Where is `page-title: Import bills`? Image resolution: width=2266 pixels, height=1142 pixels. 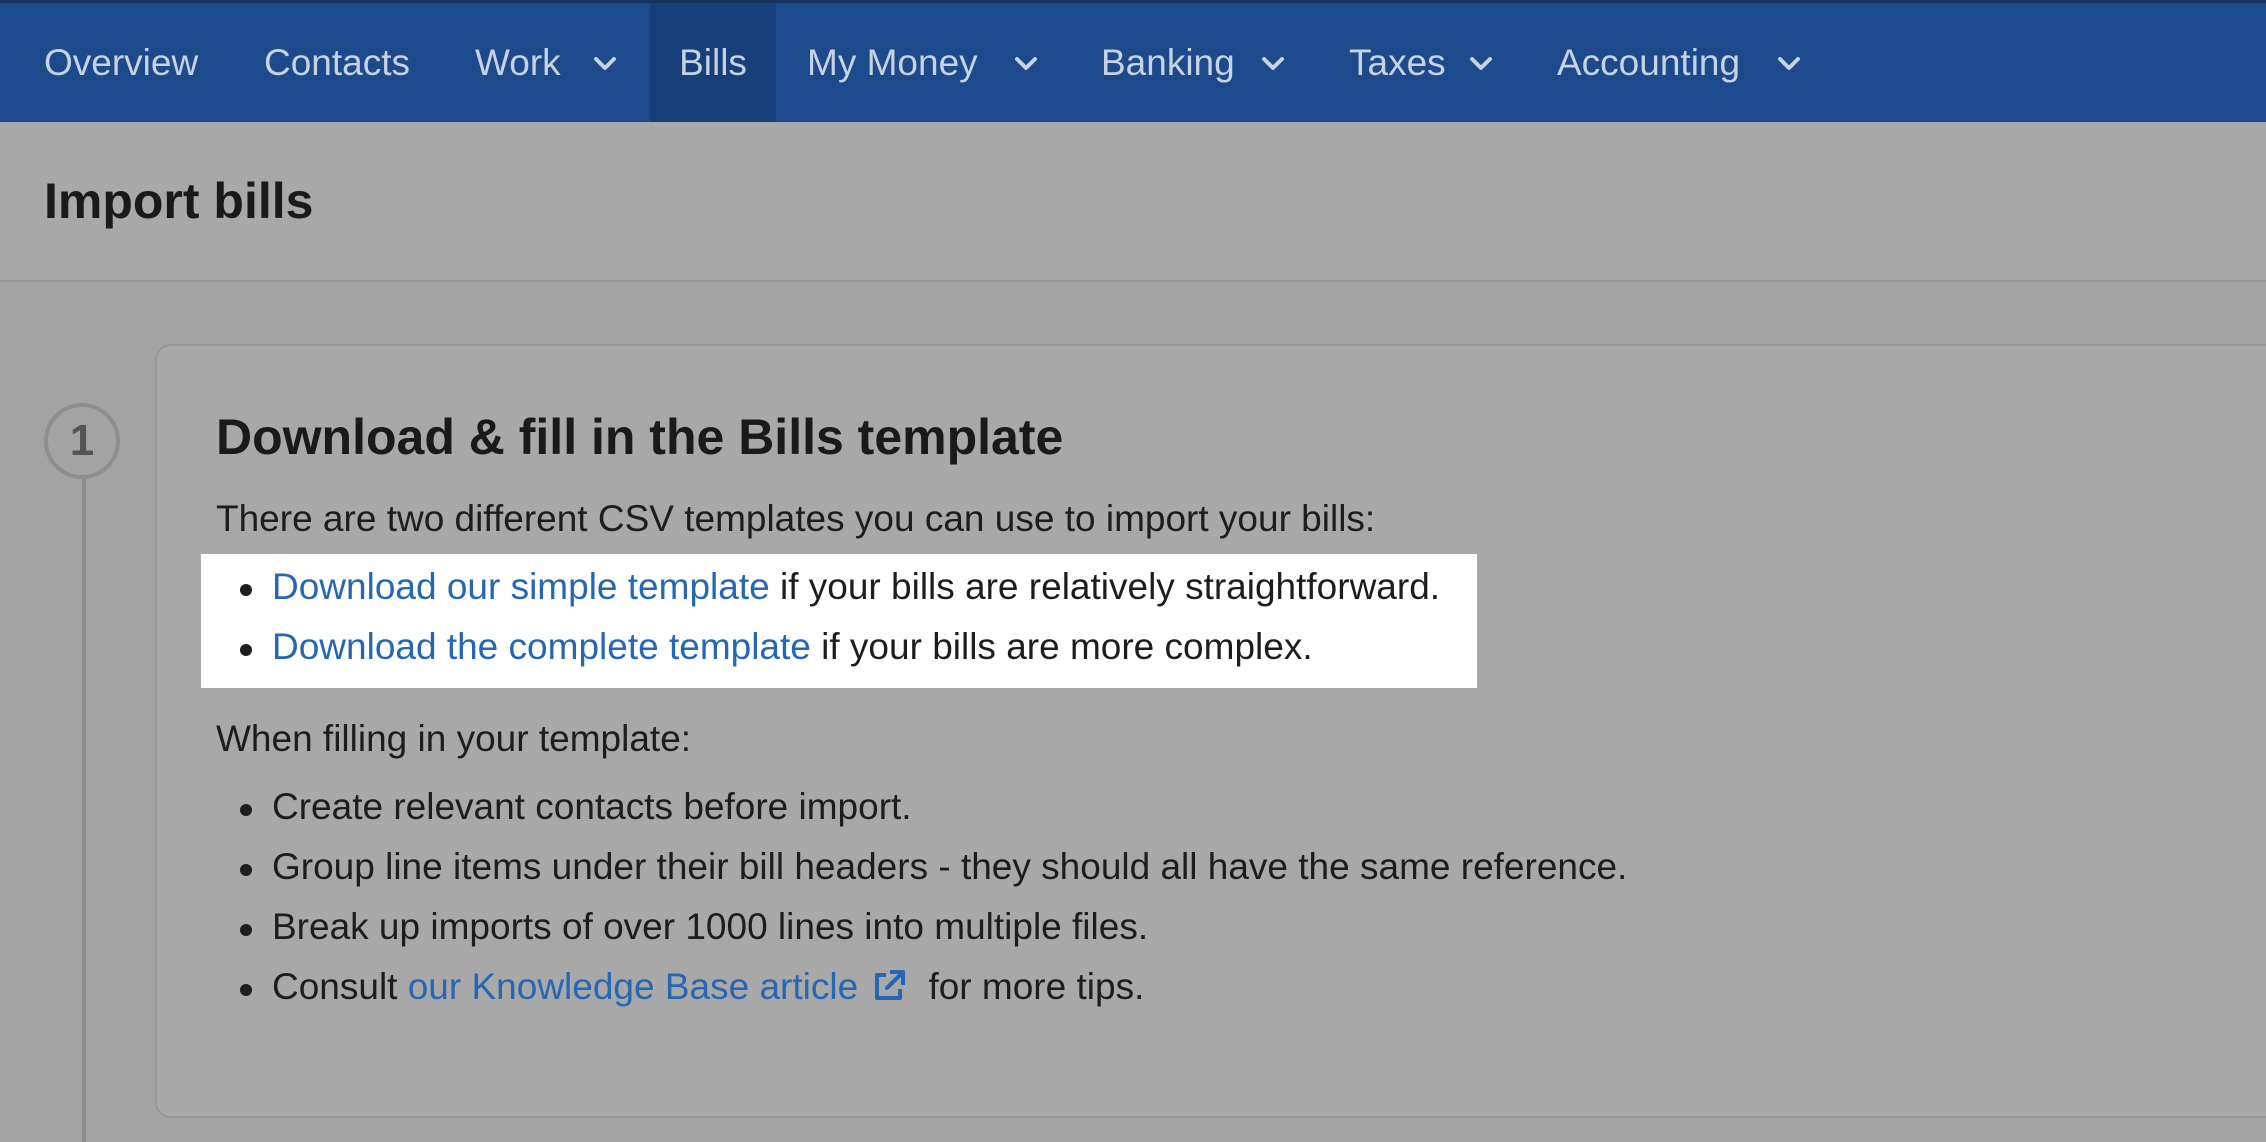 page-title: Import bills is located at coordinates (179, 201).